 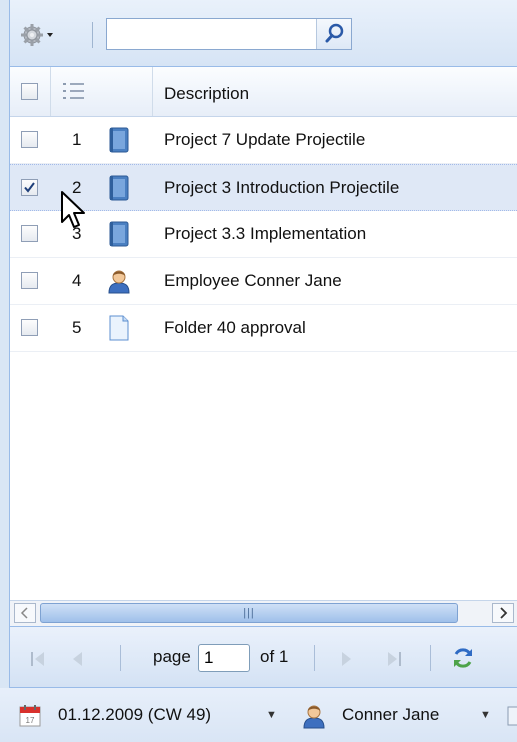 I want to click on table-row: 2 Project 3 Introduction Projectile, so click(x=263, y=187).